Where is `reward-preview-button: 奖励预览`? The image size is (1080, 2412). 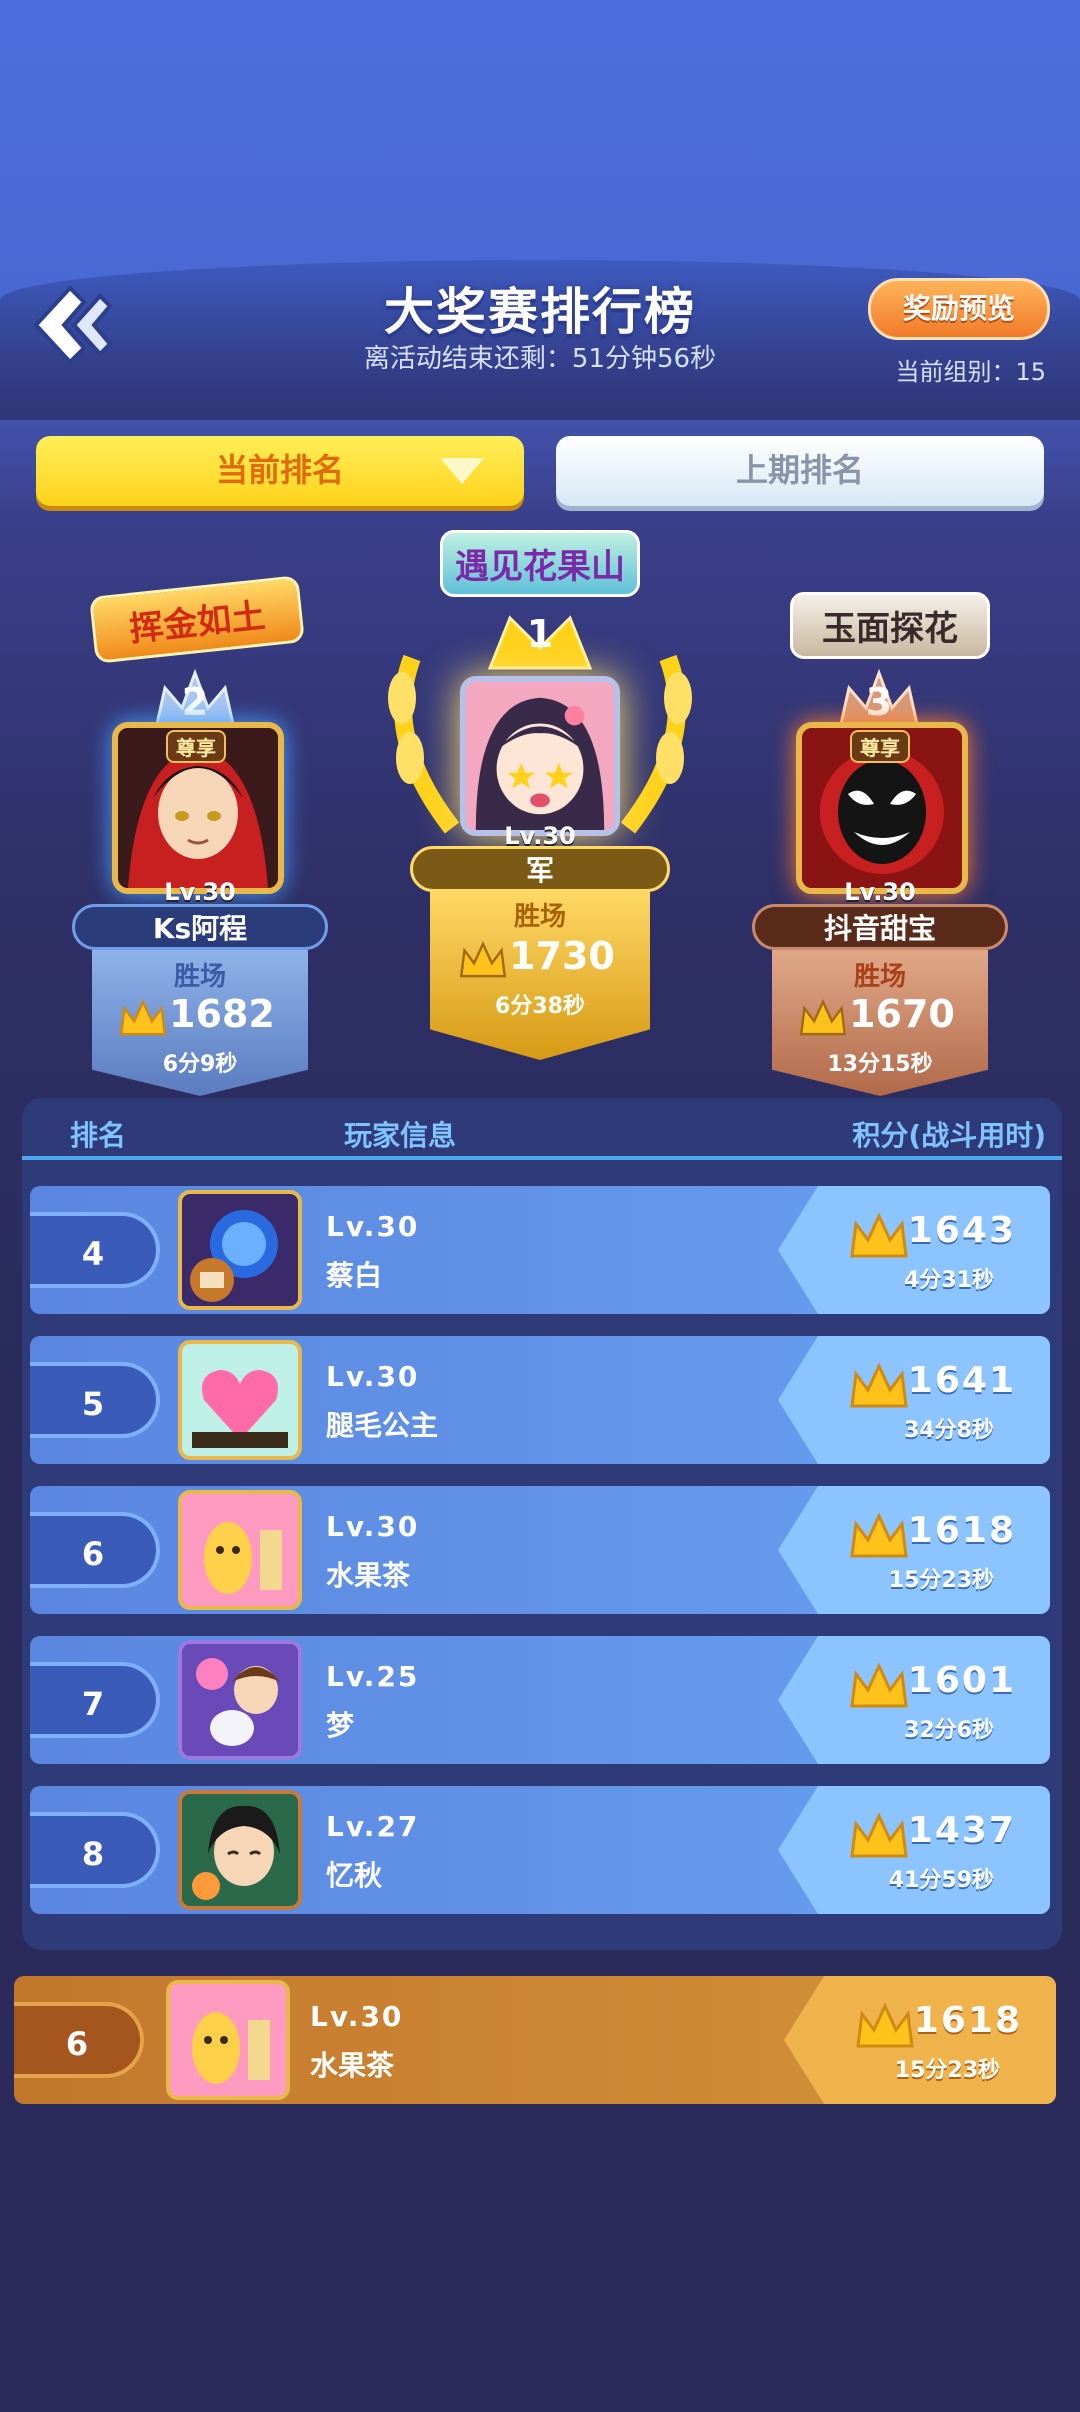
reward-preview-button: 奖励预览 is located at coordinates (959, 309).